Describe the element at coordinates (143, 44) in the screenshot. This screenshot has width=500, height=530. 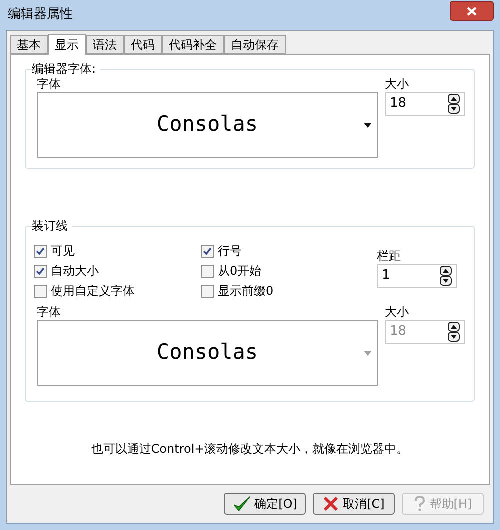
I see `tab: 代码` at that location.